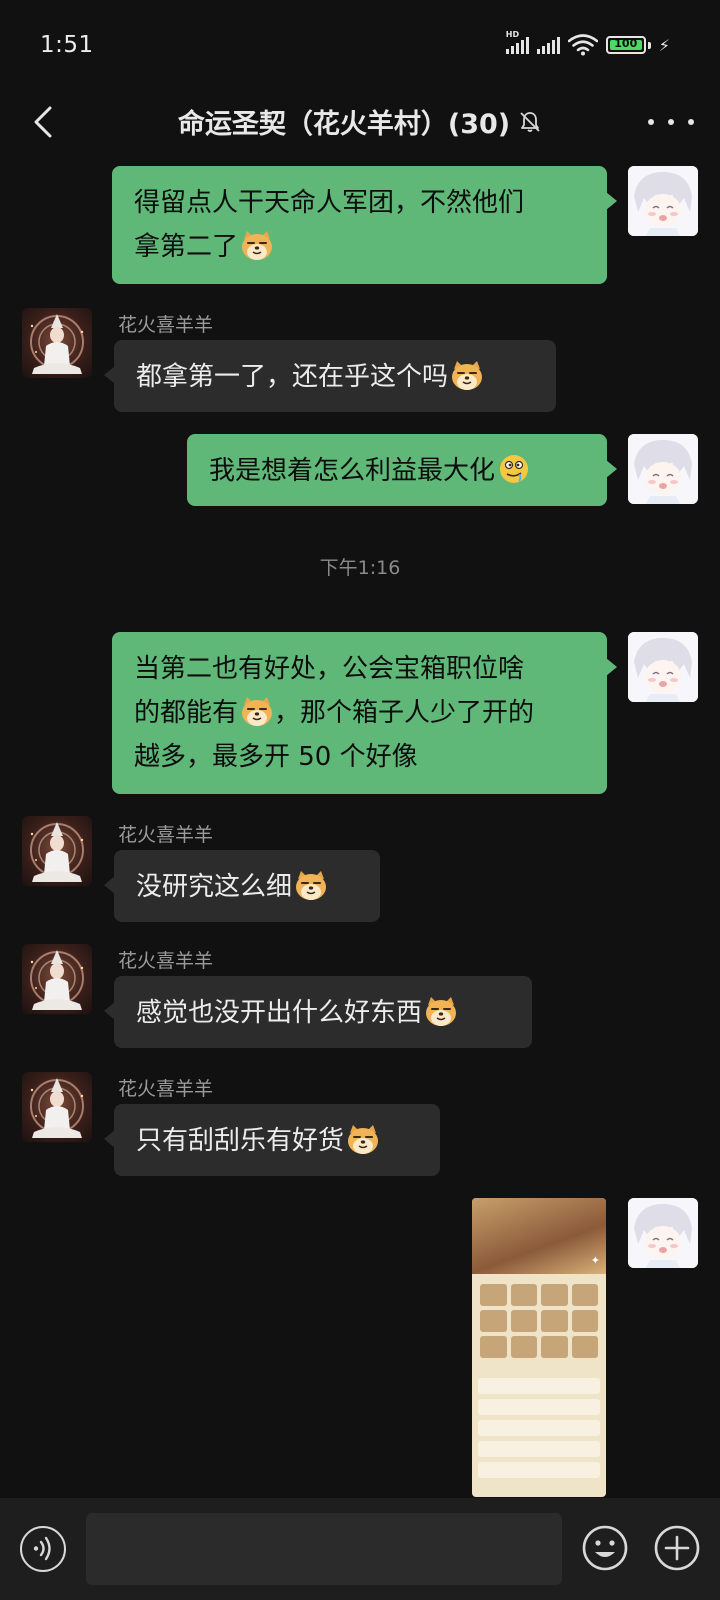 The width and height of the screenshot is (720, 1600). Describe the element at coordinates (352, 471) in the screenshot. I see `message-text: 我是想着怎么利益最大化` at that location.